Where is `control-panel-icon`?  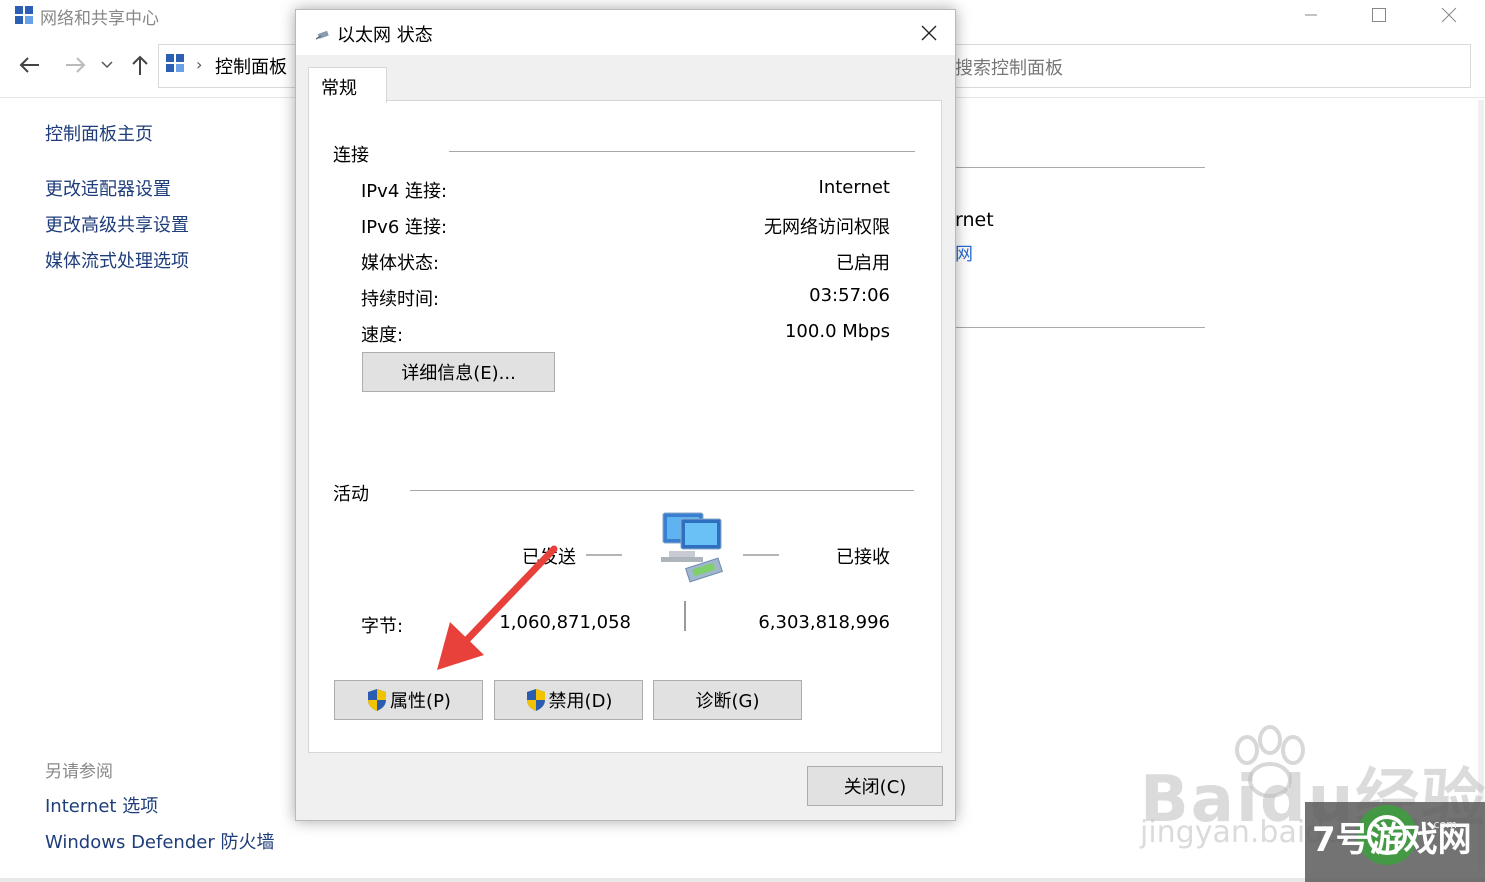 control-panel-icon is located at coordinates (175, 63).